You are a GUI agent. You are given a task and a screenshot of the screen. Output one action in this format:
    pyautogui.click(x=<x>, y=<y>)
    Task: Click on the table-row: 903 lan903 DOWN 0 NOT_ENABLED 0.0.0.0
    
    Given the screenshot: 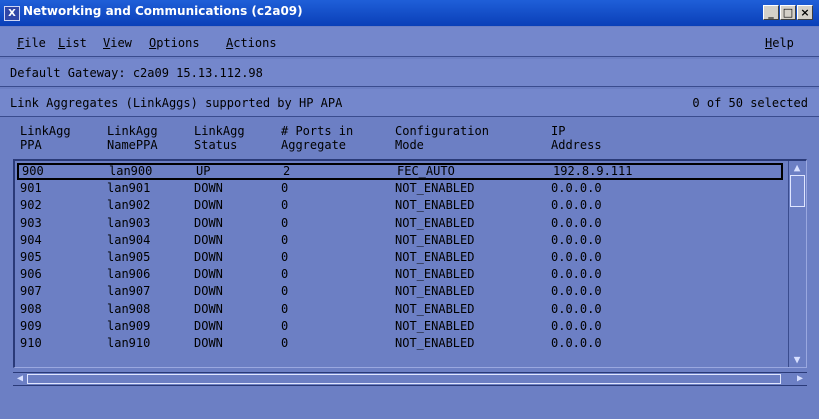 What is the action you would take?
    pyautogui.click(x=400, y=223)
    